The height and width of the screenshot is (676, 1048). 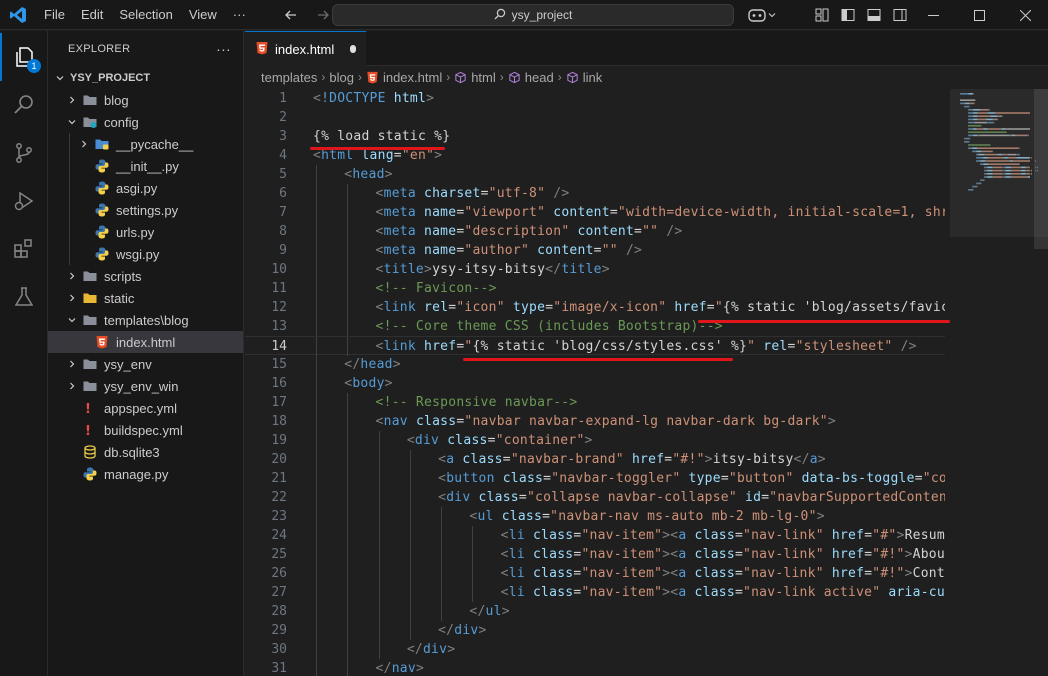 What do you see at coordinates (595, 231) in the screenshot?
I see `code-line: 8 <meta name="description" content="" />` at bounding box center [595, 231].